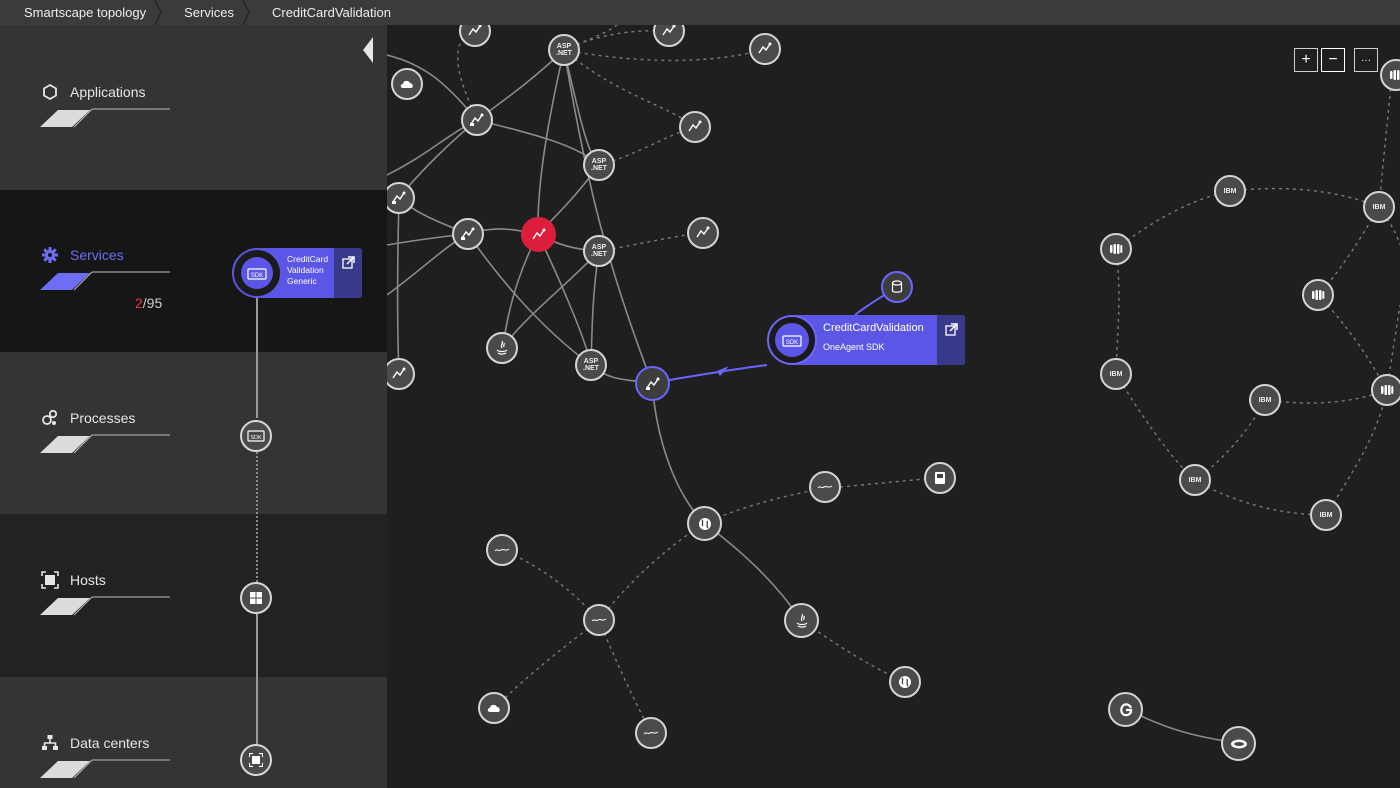 Image resolution: width=1400 pixels, height=788 pixels. What do you see at coordinates (110, 743) in the screenshot?
I see `layer-label: Data centers` at bounding box center [110, 743].